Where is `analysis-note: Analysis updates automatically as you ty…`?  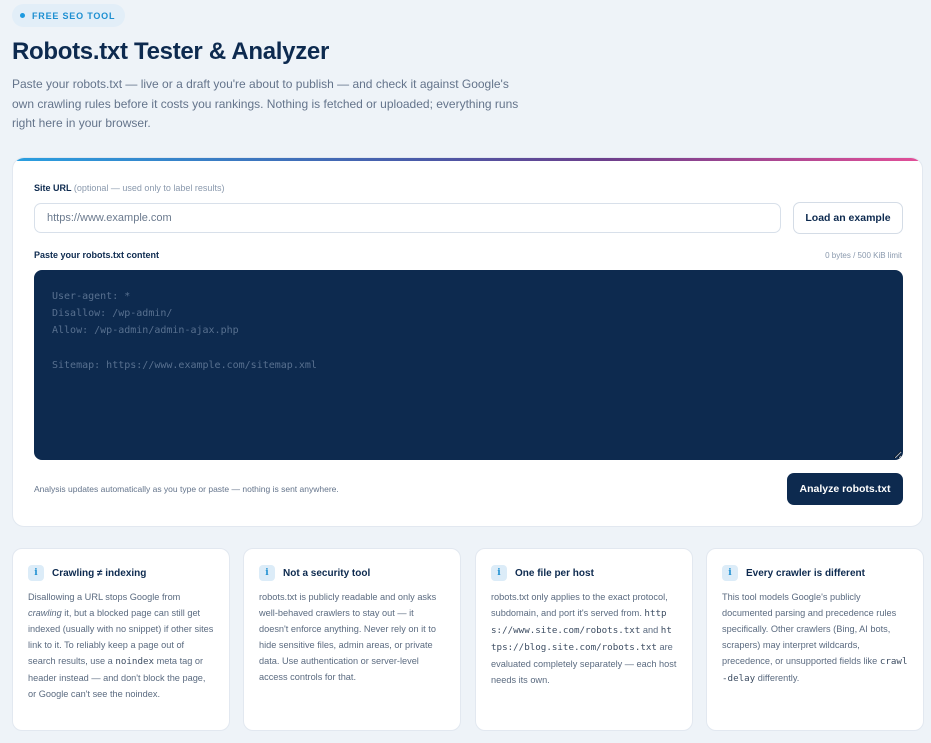
analysis-note: Analysis updates automatically as you ty… is located at coordinates (186, 489).